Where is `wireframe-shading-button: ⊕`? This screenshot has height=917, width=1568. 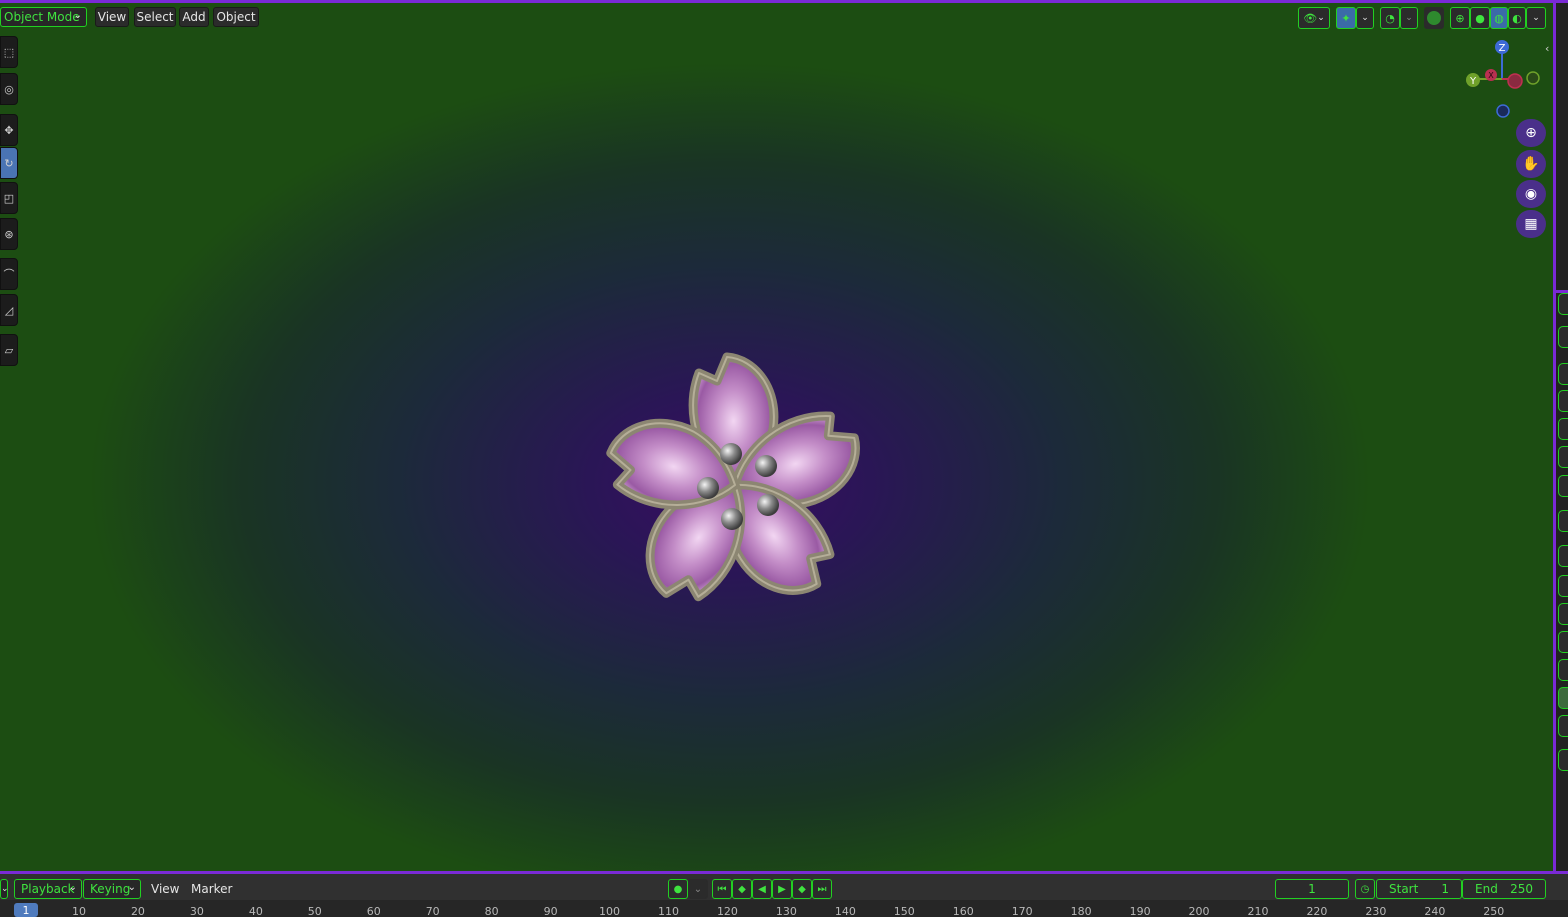 wireframe-shading-button: ⊕ is located at coordinates (1460, 18).